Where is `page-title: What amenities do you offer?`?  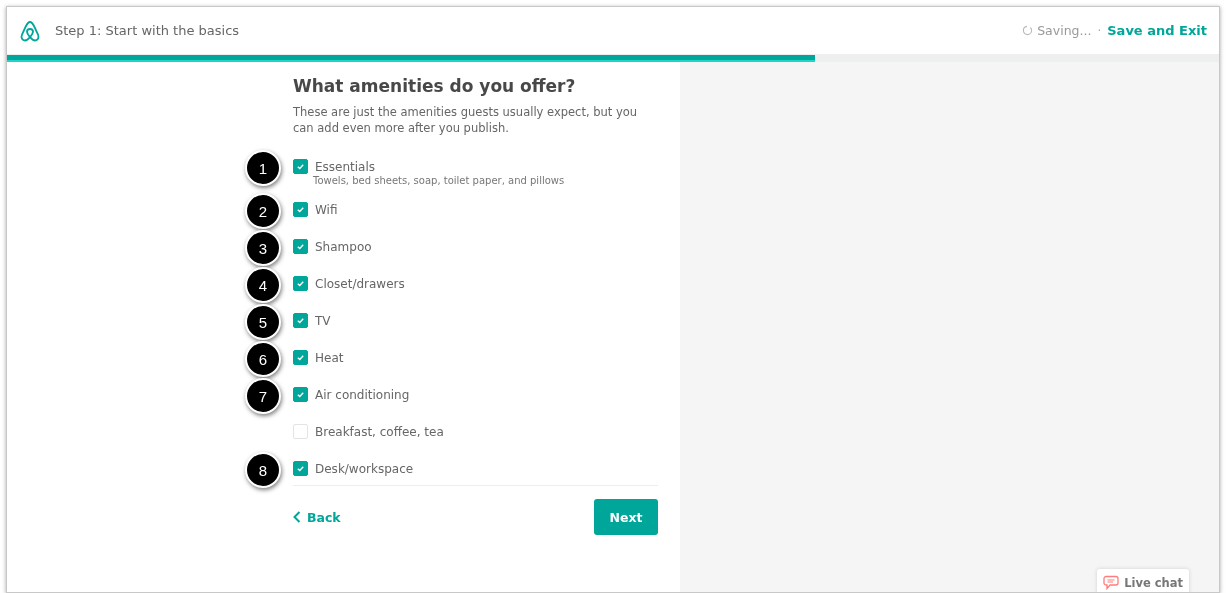 page-title: What amenities do you offer? is located at coordinates (435, 86).